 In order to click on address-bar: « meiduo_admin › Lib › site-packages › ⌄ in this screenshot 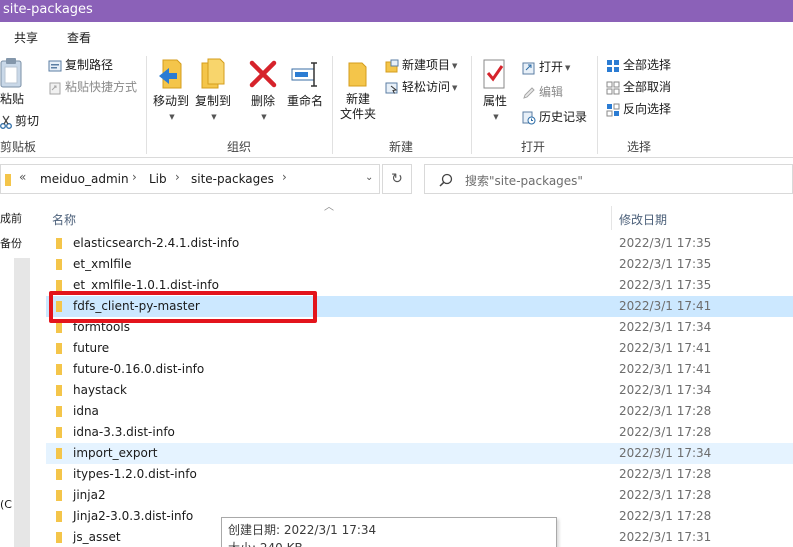, I will do `click(190, 179)`.